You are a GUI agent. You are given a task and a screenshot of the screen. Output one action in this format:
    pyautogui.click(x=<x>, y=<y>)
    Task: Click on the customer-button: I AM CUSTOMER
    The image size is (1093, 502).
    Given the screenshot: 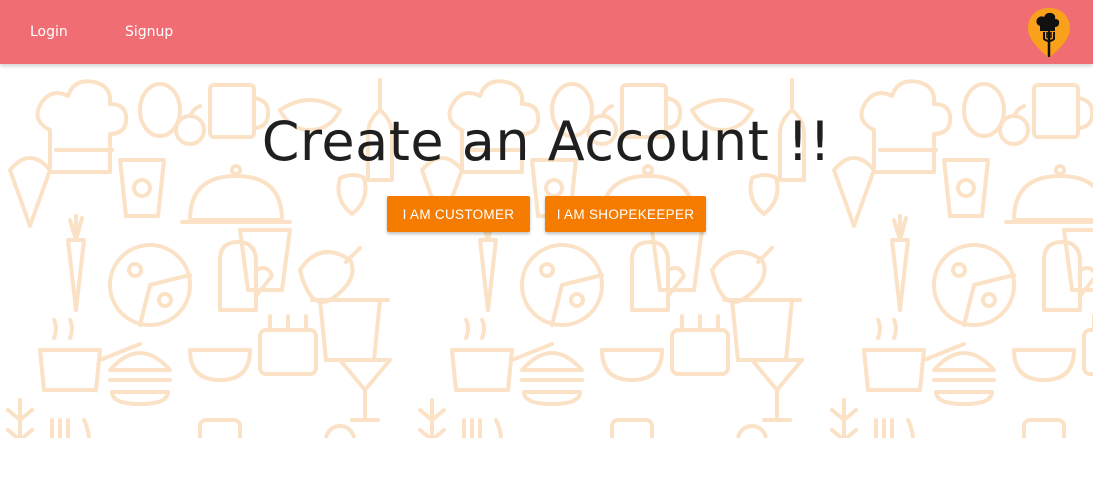 What is the action you would take?
    pyautogui.click(x=458, y=214)
    